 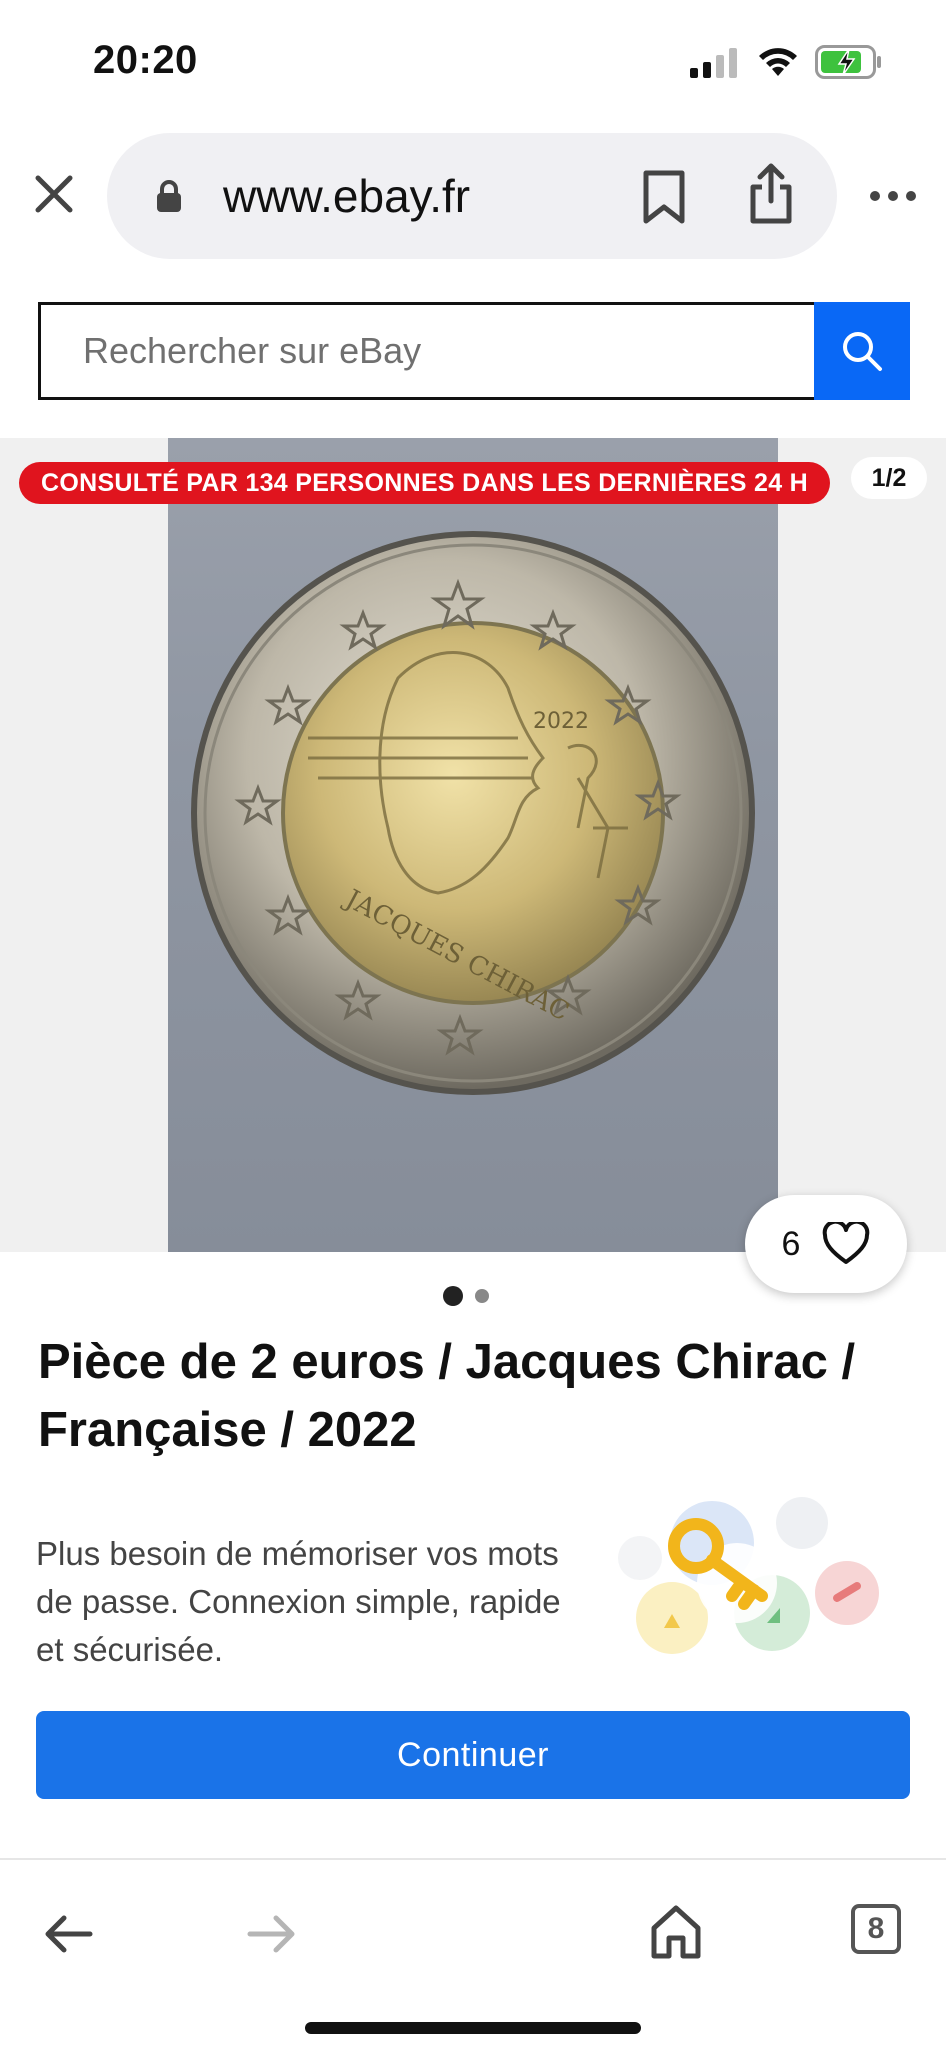 What do you see at coordinates (69, 1934) in the screenshot?
I see `back-arrow-icon` at bounding box center [69, 1934].